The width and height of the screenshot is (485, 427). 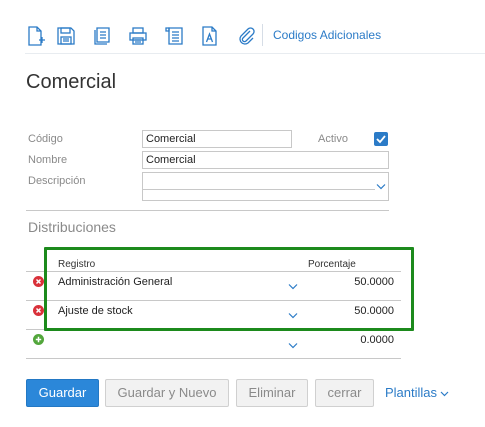 I want to click on toolbar-divider, so click(x=255, y=53).